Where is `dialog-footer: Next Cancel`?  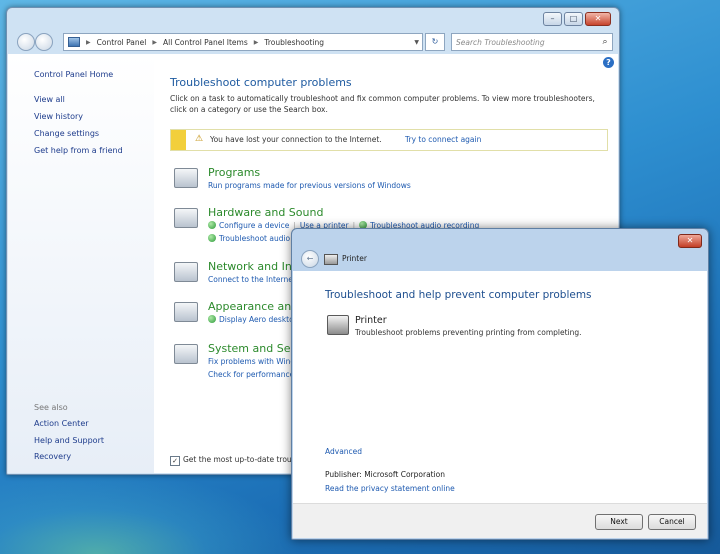
dialog-footer: Next Cancel is located at coordinates (500, 520).